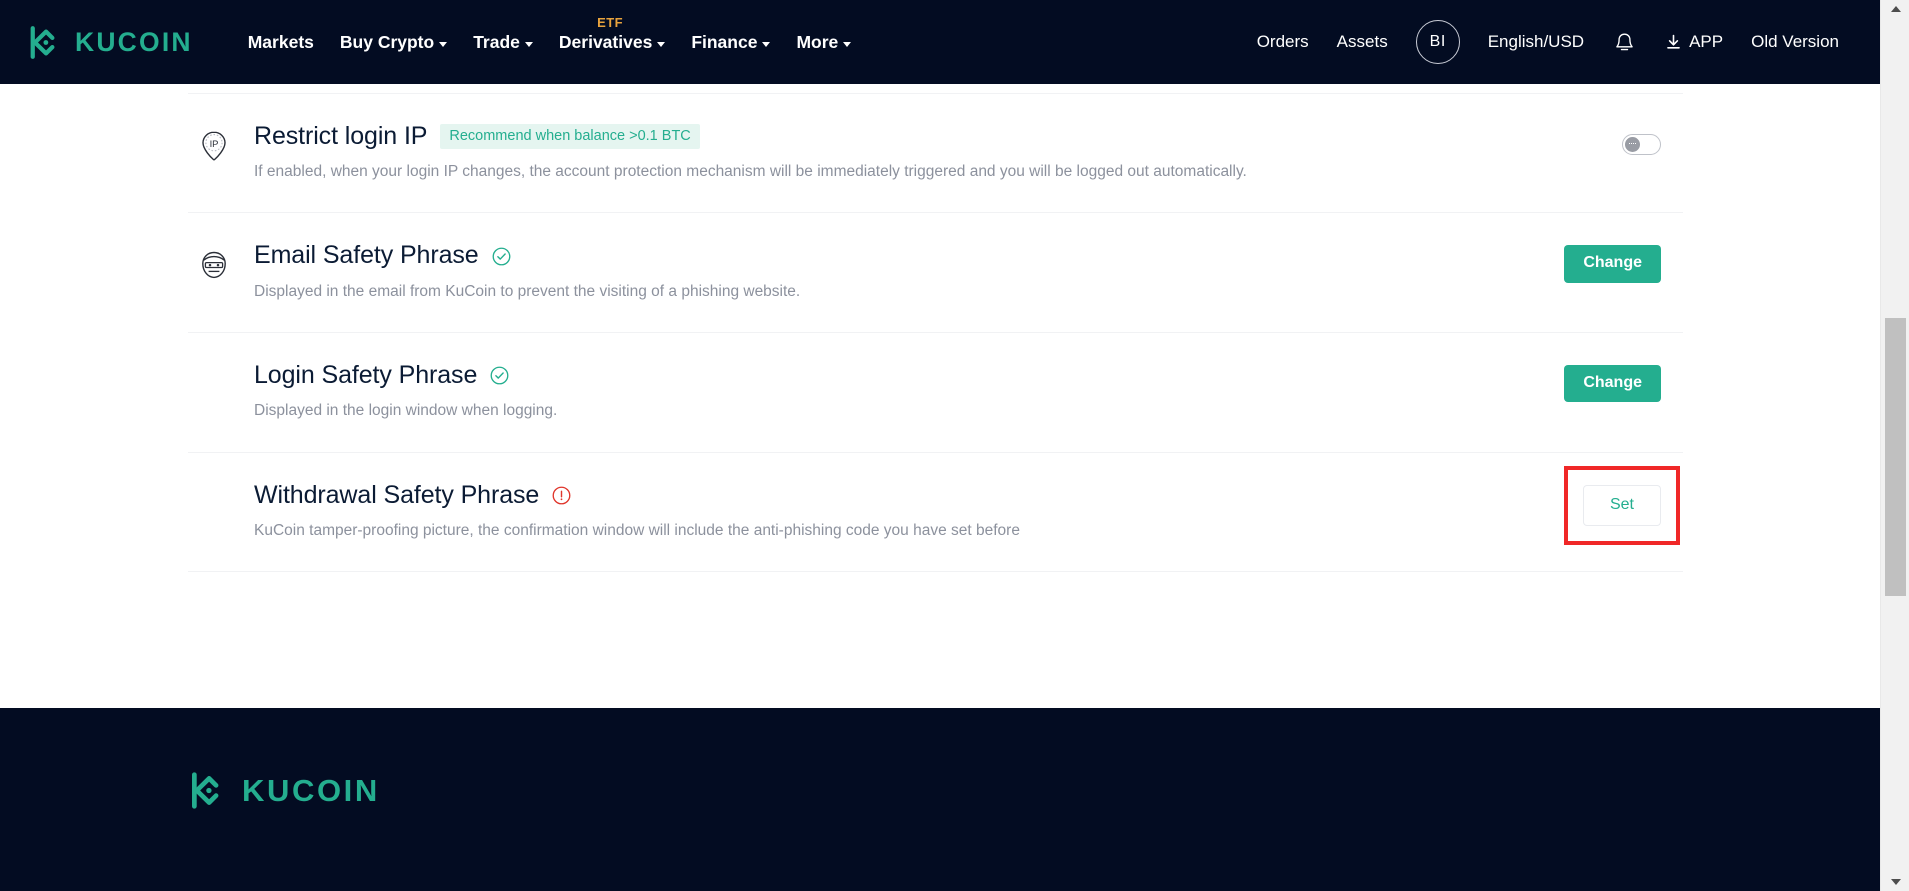 The width and height of the screenshot is (1909, 891). What do you see at coordinates (605, 41) in the screenshot?
I see `nav-label: Derivatives` at bounding box center [605, 41].